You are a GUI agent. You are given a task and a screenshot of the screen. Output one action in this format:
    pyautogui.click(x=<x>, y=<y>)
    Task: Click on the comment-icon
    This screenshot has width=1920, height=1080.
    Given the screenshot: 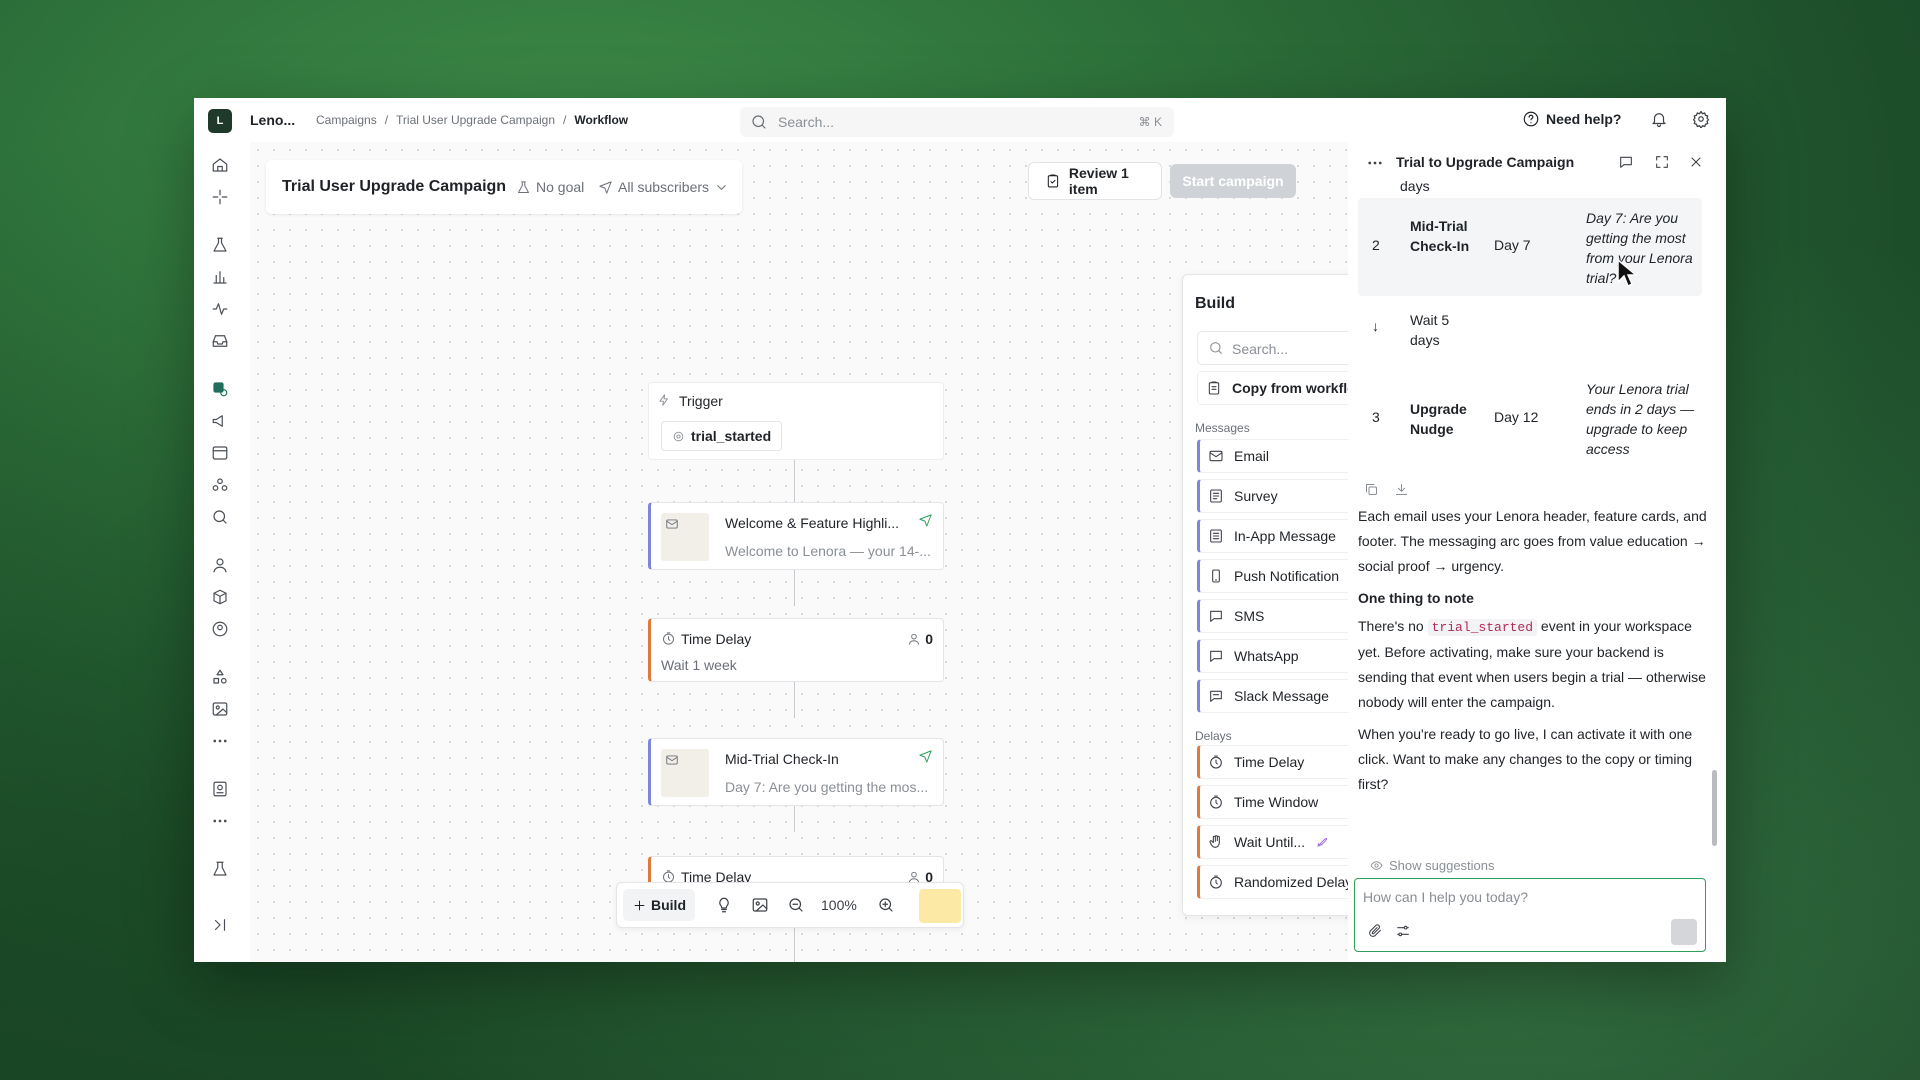 What is the action you would take?
    pyautogui.click(x=1626, y=162)
    